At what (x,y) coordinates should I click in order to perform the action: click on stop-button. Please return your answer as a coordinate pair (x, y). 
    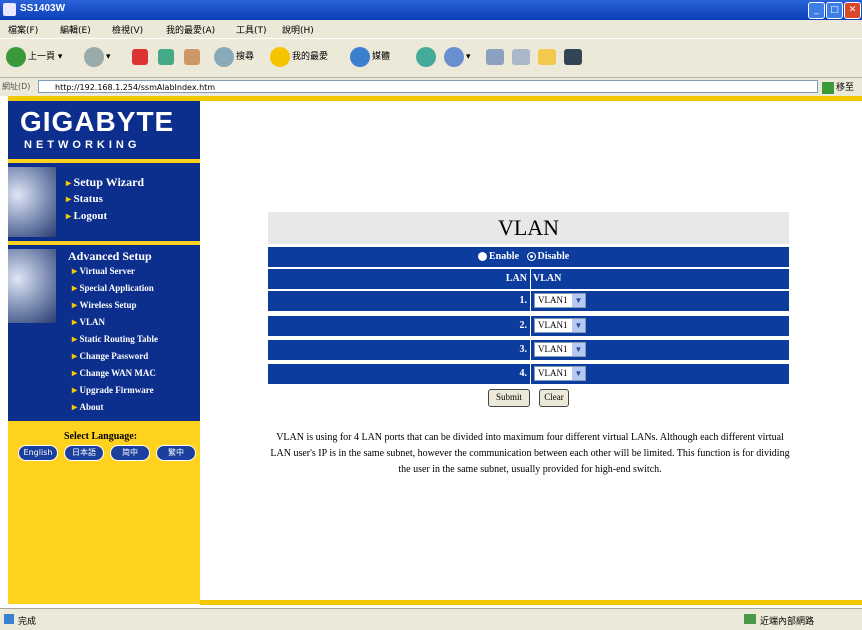
    Looking at the image, I should click on (141, 57).